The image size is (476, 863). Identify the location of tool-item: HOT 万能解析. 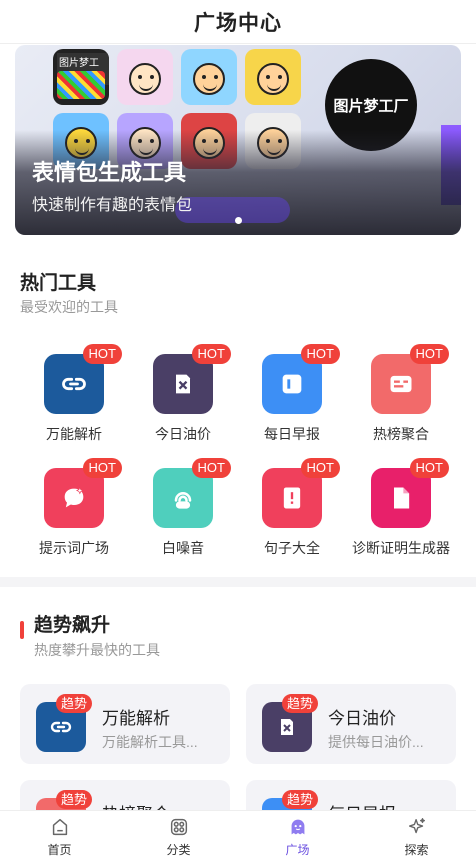
(74, 394).